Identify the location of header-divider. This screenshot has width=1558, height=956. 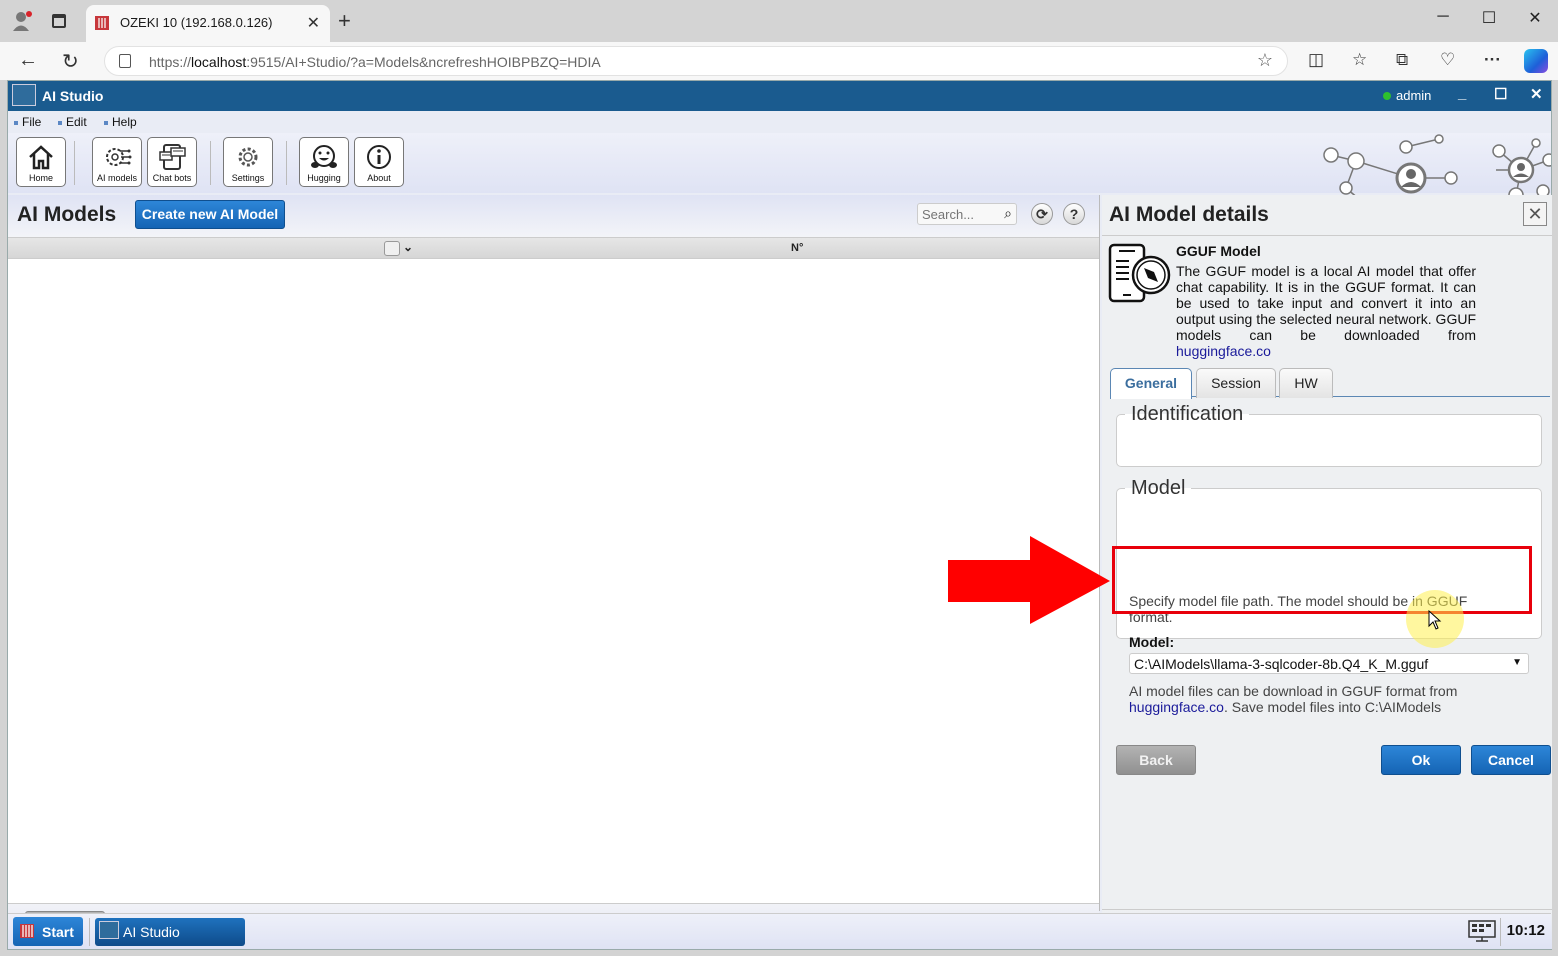
(1327, 235).